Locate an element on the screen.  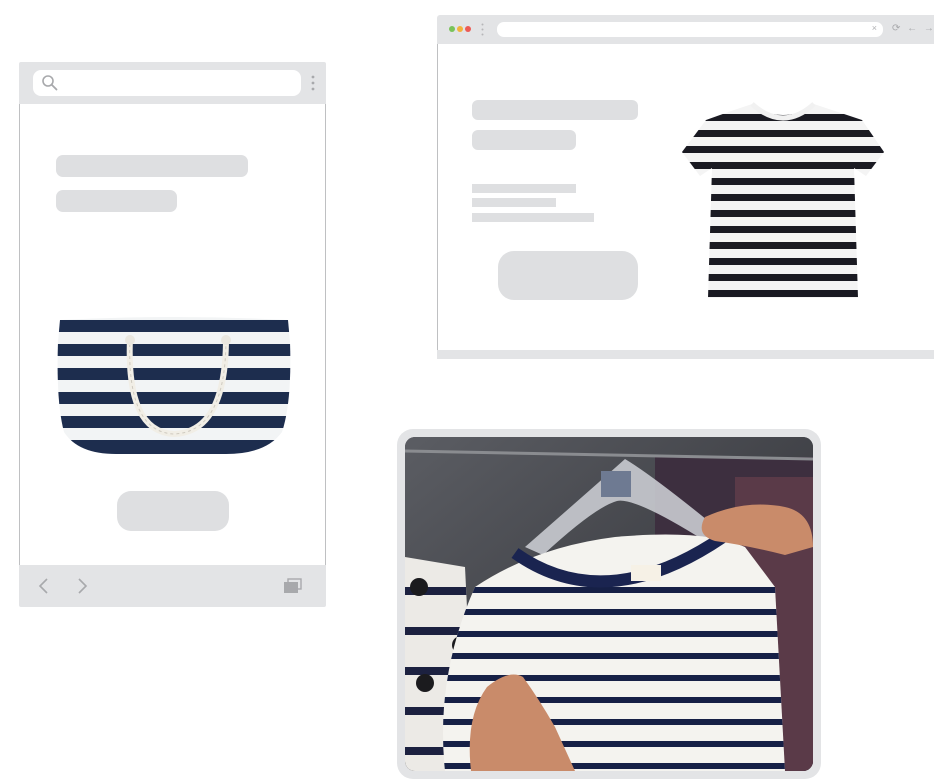
window-control-green is located at coordinates (452, 29).